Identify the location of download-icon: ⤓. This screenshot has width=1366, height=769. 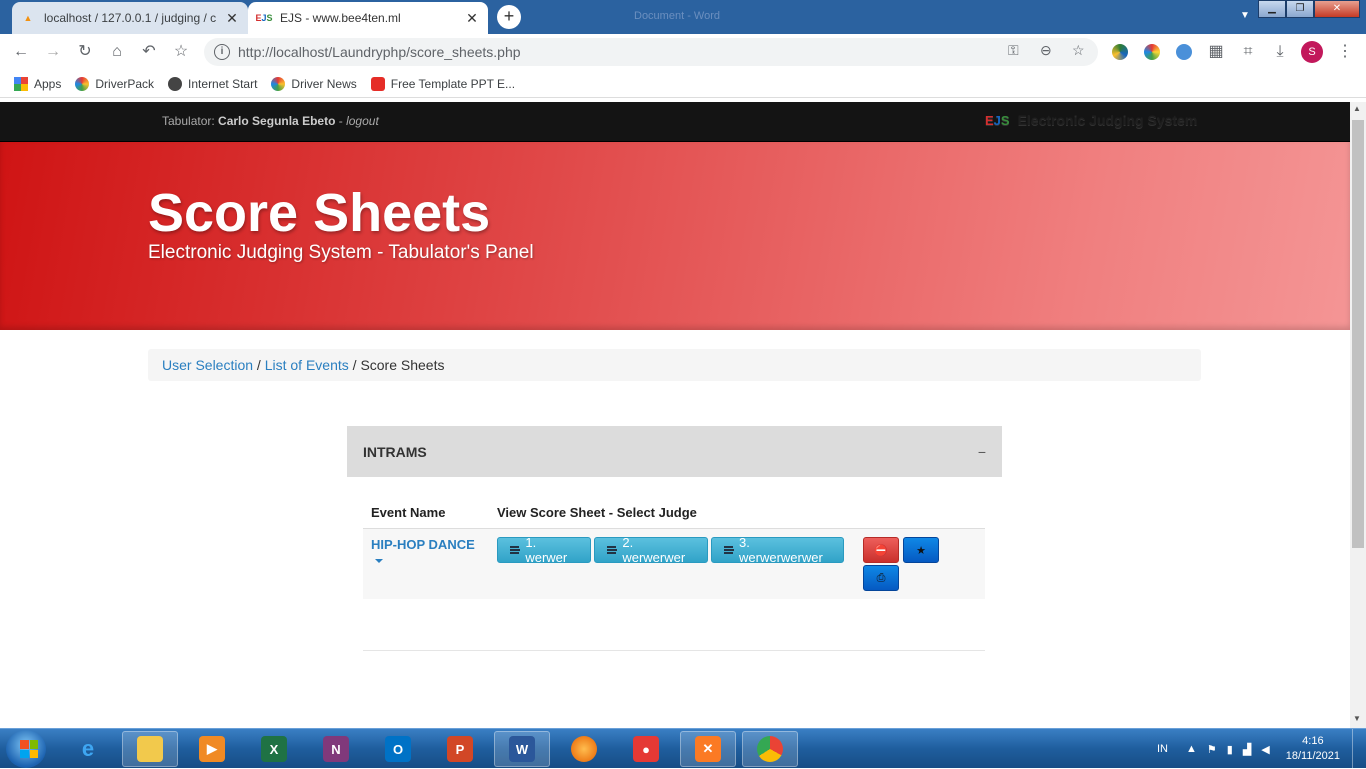
(1280, 52).